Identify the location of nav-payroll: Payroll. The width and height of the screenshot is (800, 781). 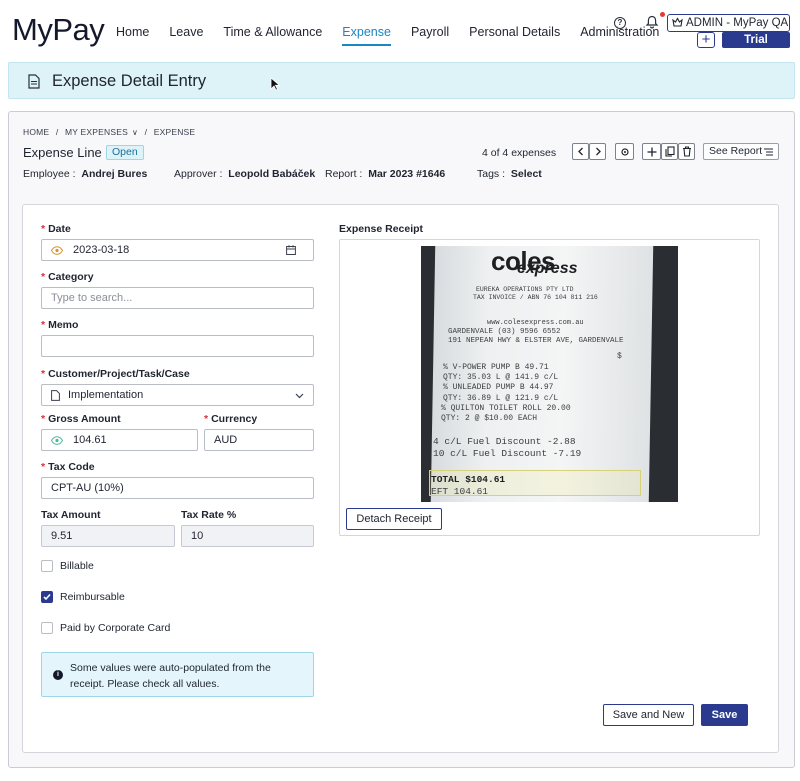
(430, 29).